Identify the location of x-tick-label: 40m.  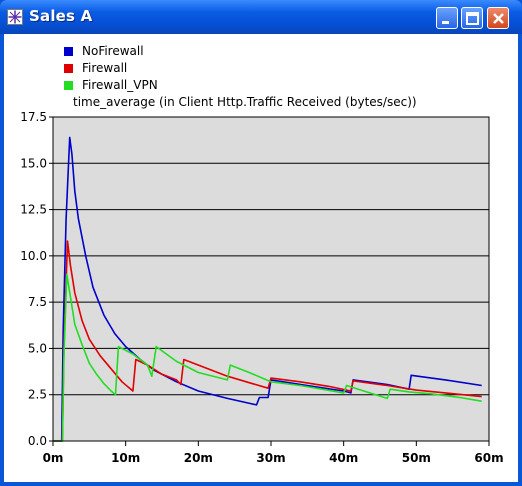
(343, 458).